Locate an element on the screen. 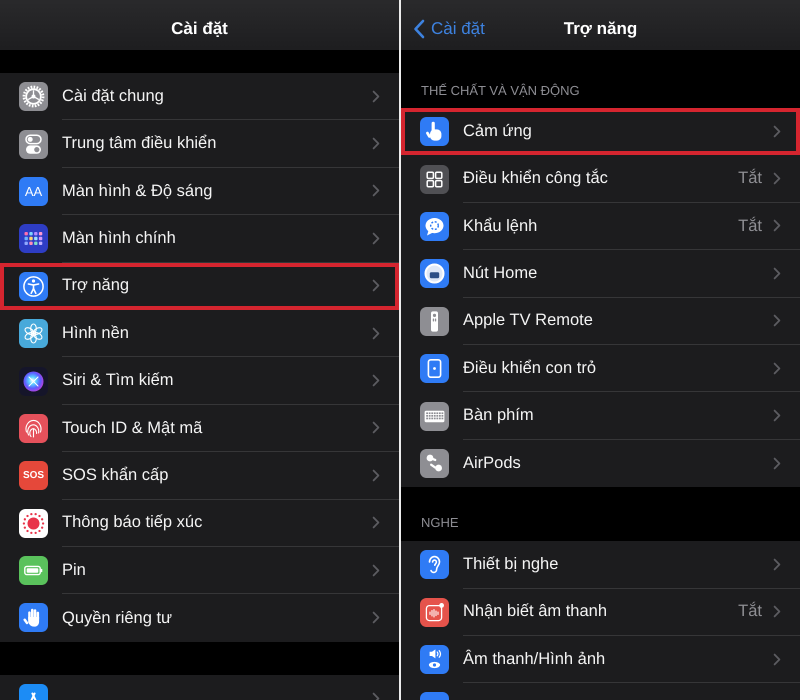  screen-title: Cài đặt is located at coordinates (199, 29).